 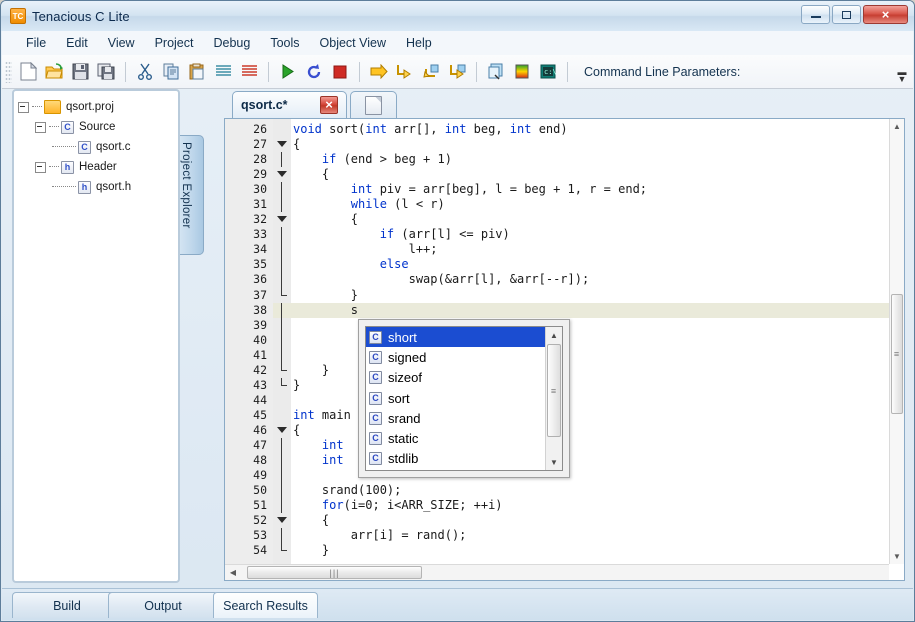 I want to click on editor-tab-qsort-c: qsort.c* ×, so click(x=289, y=104).